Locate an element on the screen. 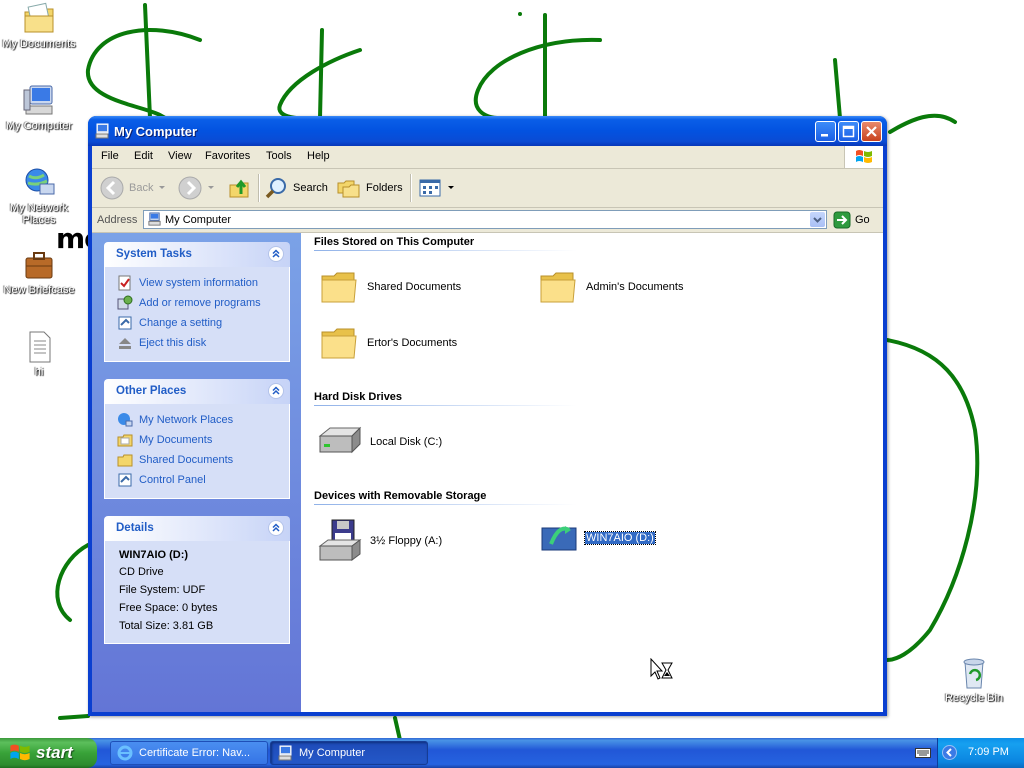  desktop-icon-label: hi is located at coordinates (39, 372).